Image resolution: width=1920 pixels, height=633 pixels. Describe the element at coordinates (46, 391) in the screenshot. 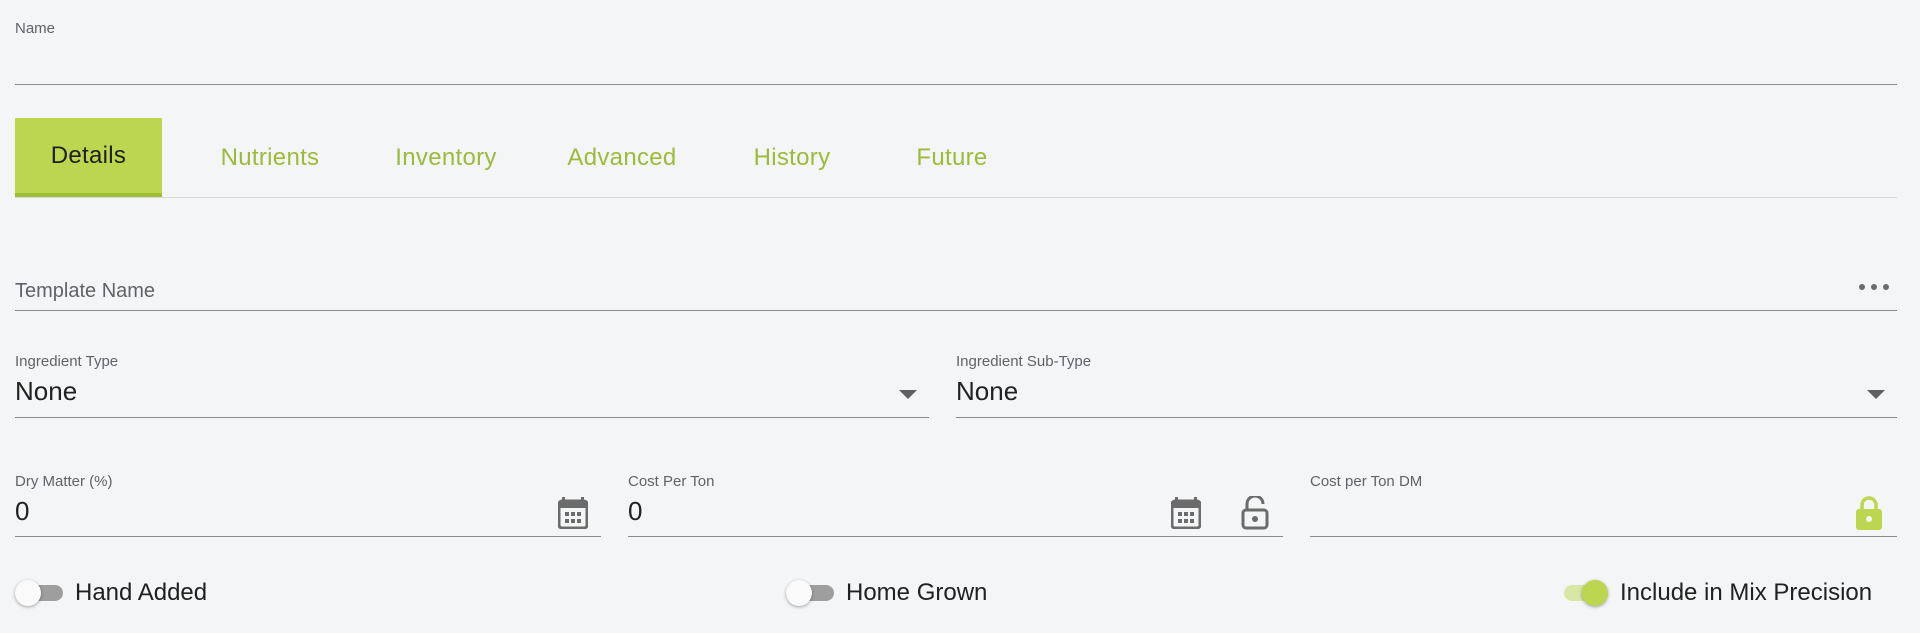

I see `ingredient-type-value: None` at that location.